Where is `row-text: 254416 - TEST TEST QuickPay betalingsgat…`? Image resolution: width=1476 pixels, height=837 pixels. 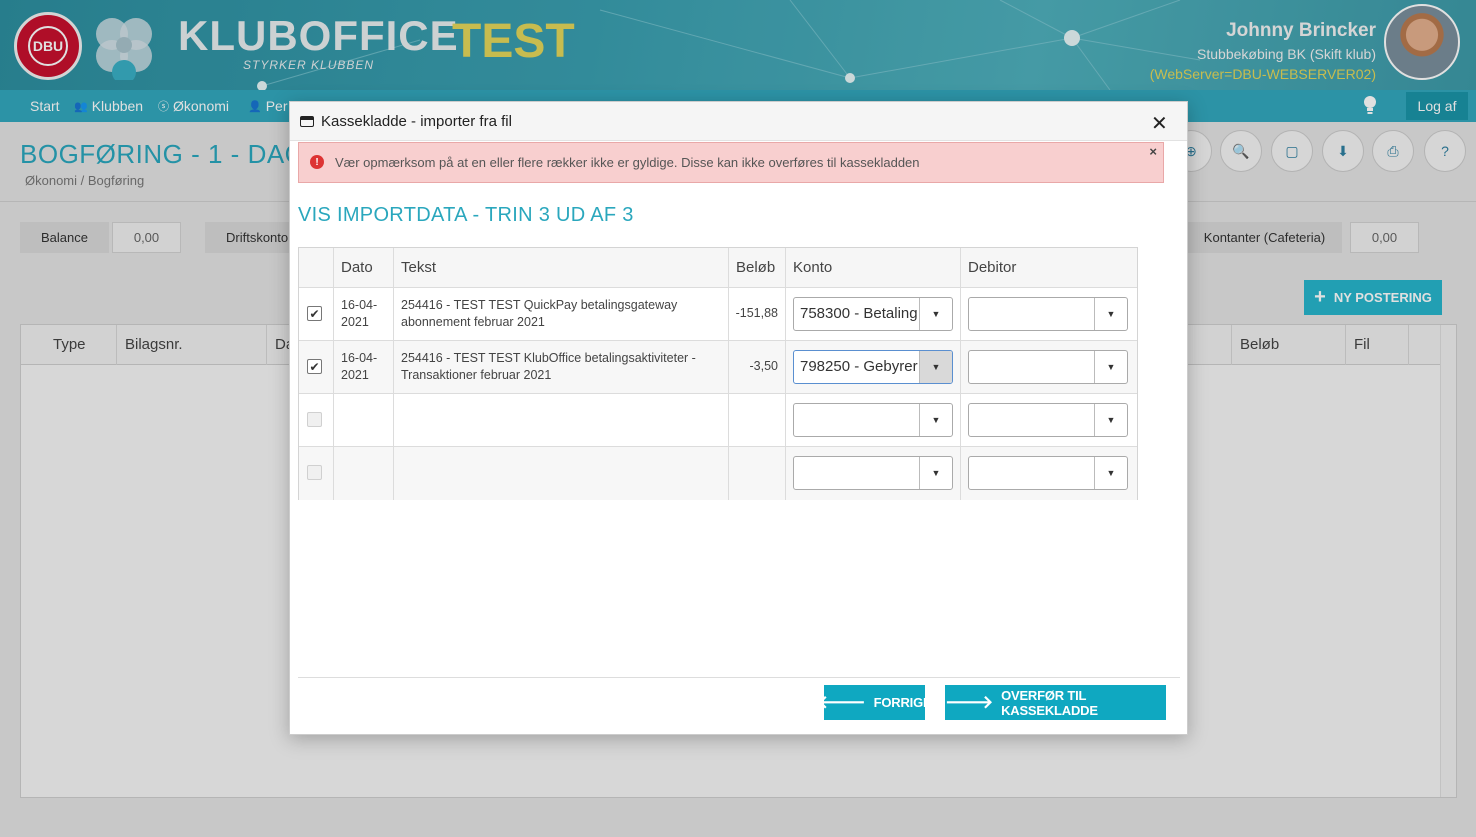
row-text: 254416 - TEST TEST QuickPay betalingsgat… is located at coordinates (539, 313).